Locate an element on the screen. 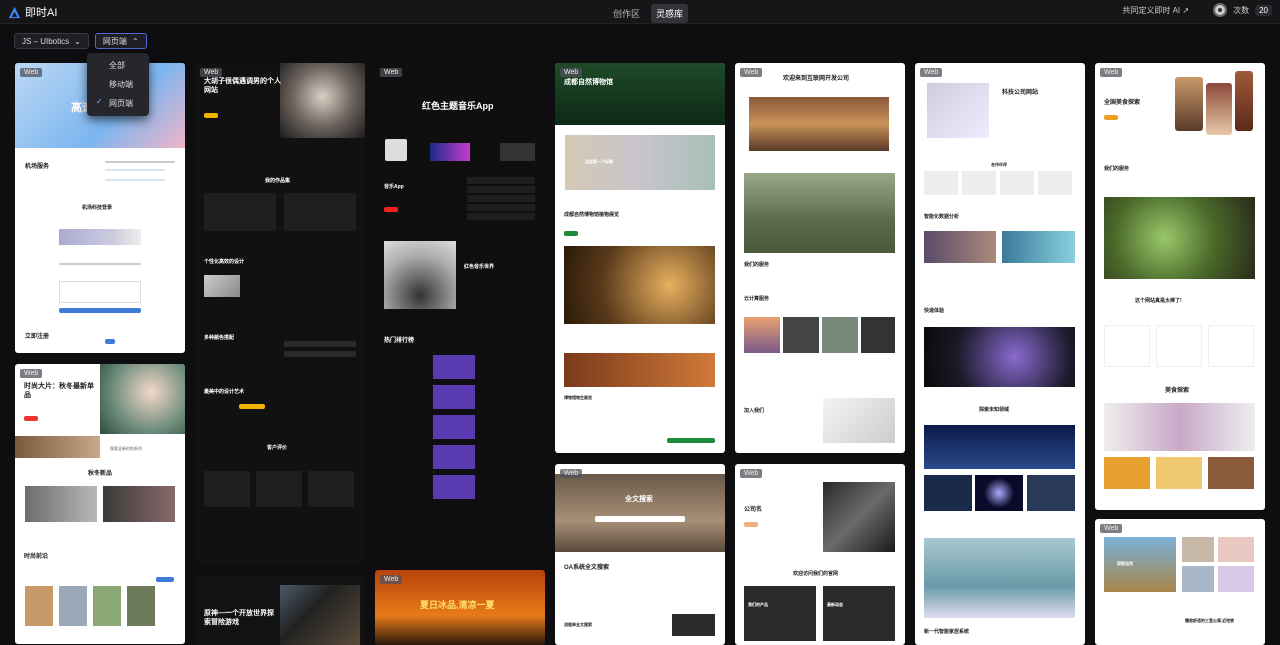 The image size is (1280, 645). card-heading: 探索未知领域 is located at coordinates (994, 410).